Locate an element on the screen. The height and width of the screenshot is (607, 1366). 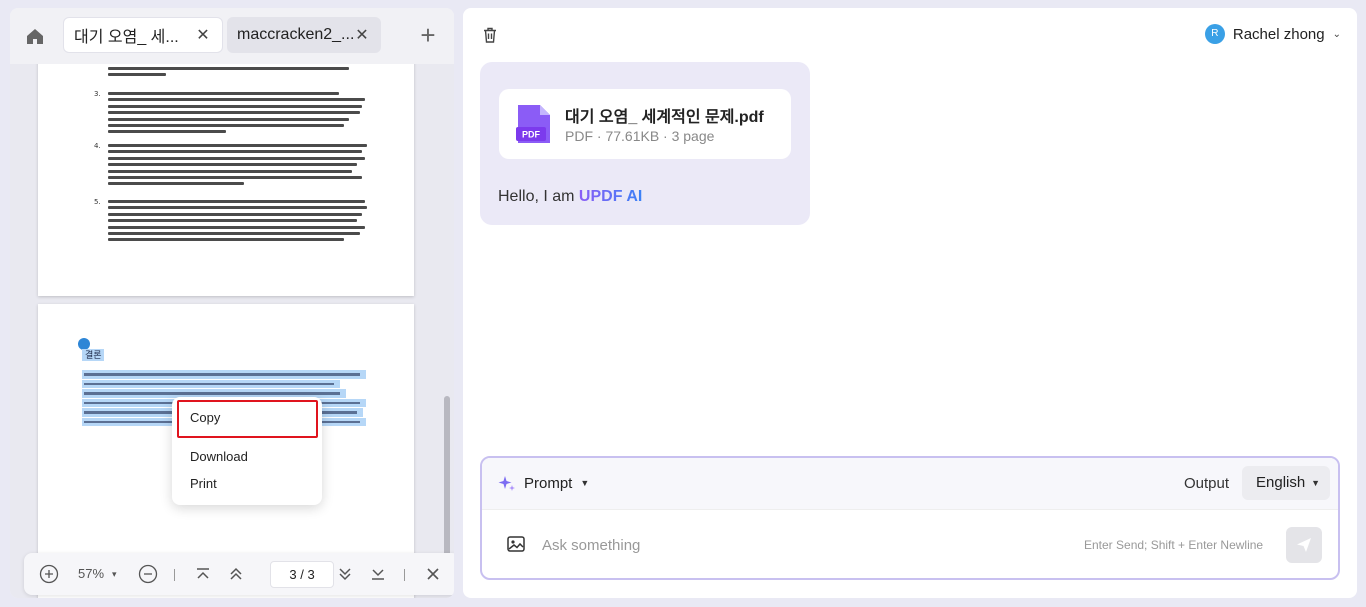
page-indicator: 3 / 3 is located at coordinates (302, 574).